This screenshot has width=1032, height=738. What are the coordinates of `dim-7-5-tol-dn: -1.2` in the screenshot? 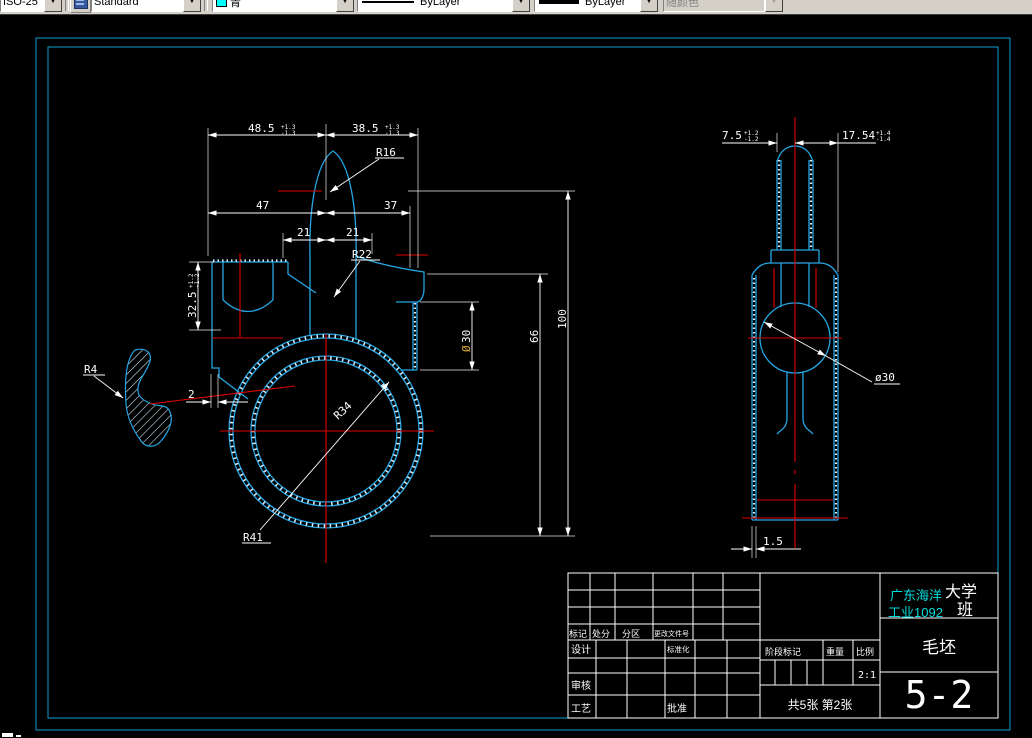 It's located at (751, 139).